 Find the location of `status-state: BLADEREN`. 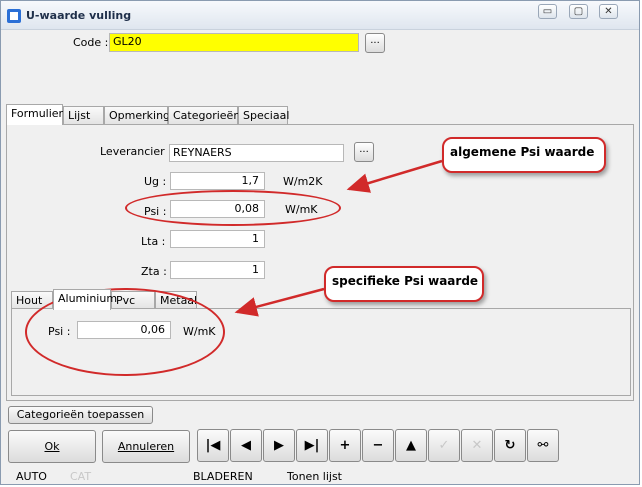

status-state: BLADEREN is located at coordinates (223, 476).